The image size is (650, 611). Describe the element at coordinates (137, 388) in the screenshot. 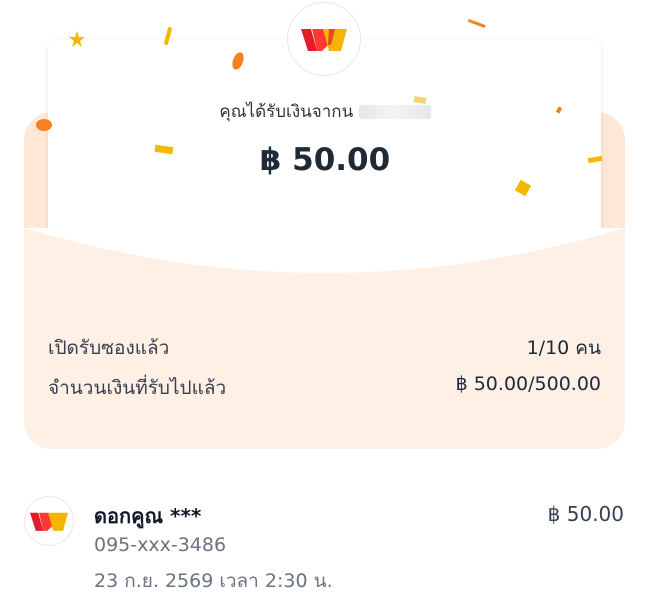

I see `received-label: จำนวนเงินที่รับไปแล้ว` at that location.